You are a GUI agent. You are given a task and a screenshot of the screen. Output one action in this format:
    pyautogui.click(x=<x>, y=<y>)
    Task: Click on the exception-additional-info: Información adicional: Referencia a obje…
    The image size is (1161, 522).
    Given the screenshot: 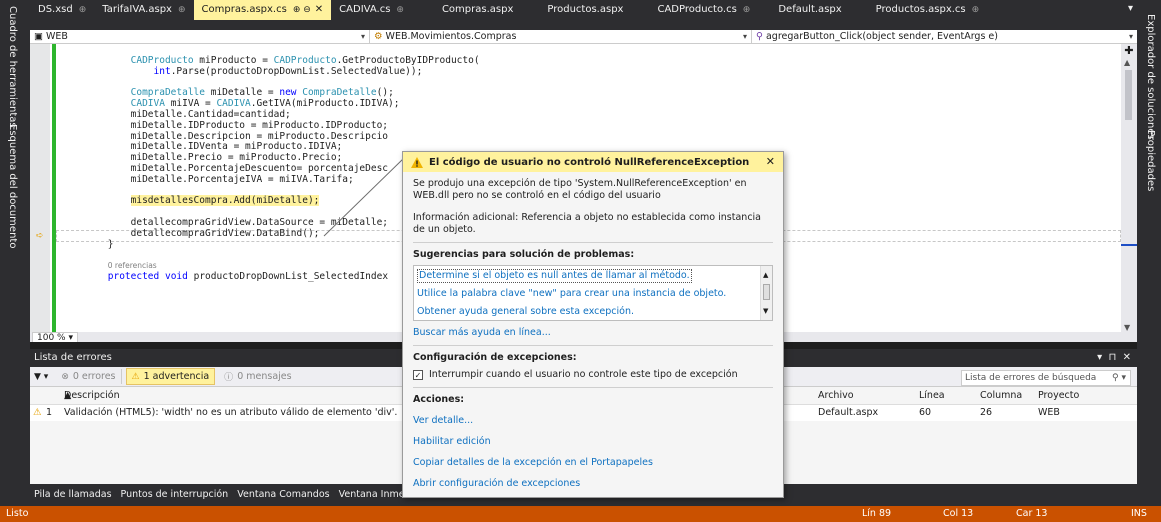 What is the action you would take?
    pyautogui.click(x=587, y=223)
    